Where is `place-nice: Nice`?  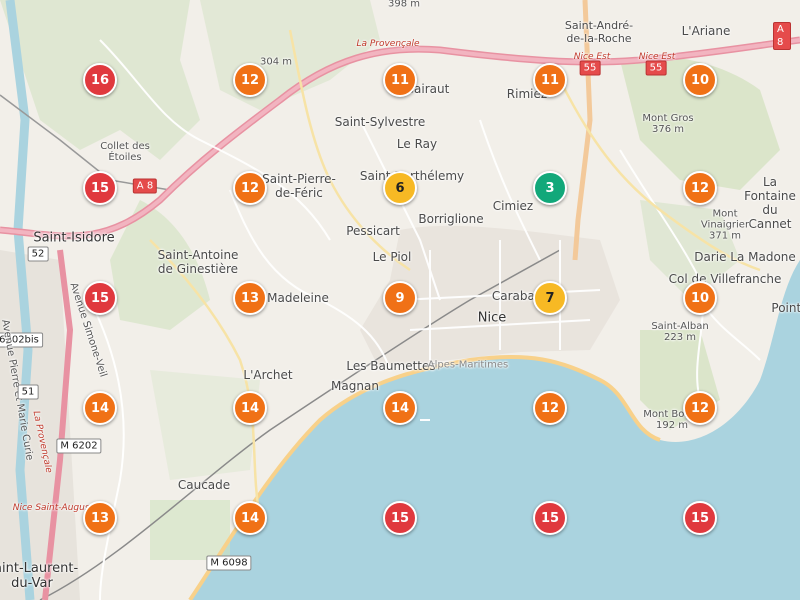 place-nice: Nice is located at coordinates (492, 318).